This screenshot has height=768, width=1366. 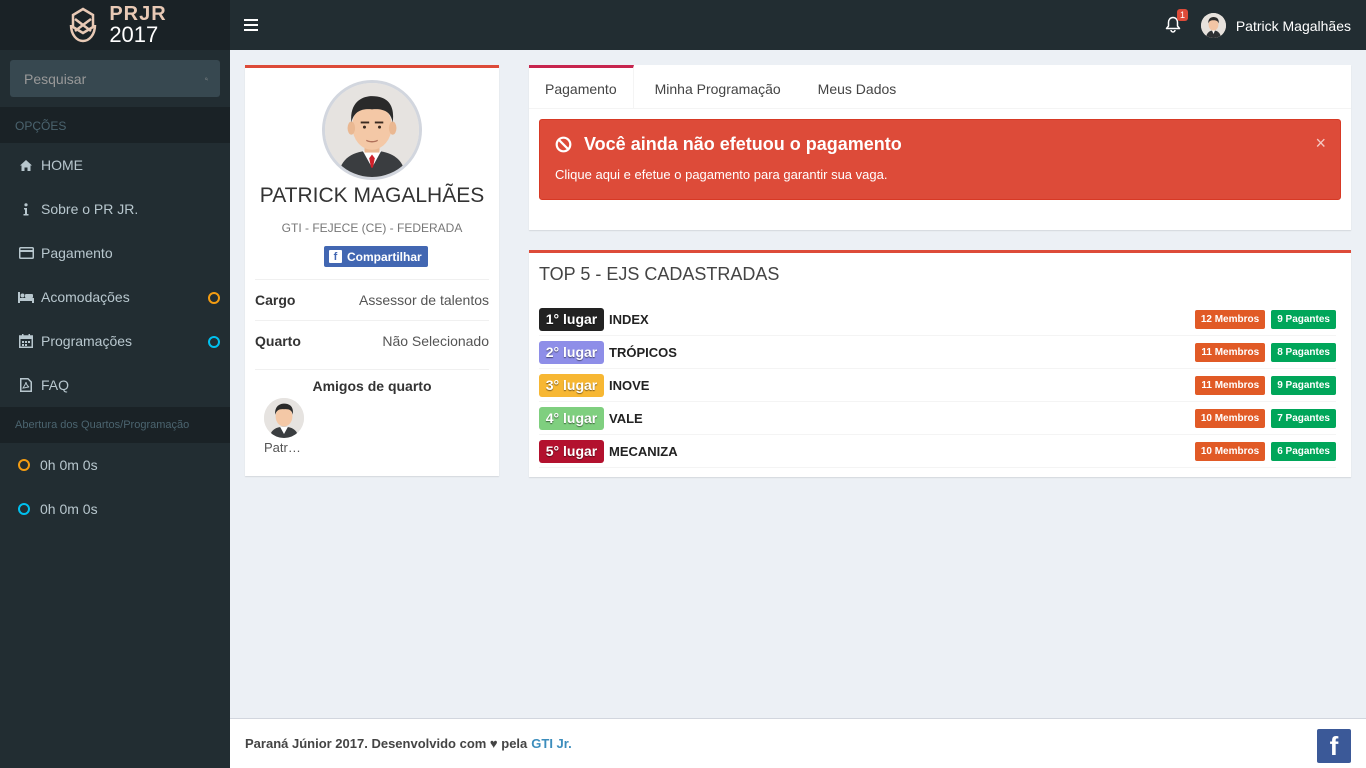 What do you see at coordinates (937, 352) in the screenshot?
I see `ranking-row: 2° lugar TRÓPICOS 11 Membros 8 Pagantes` at bounding box center [937, 352].